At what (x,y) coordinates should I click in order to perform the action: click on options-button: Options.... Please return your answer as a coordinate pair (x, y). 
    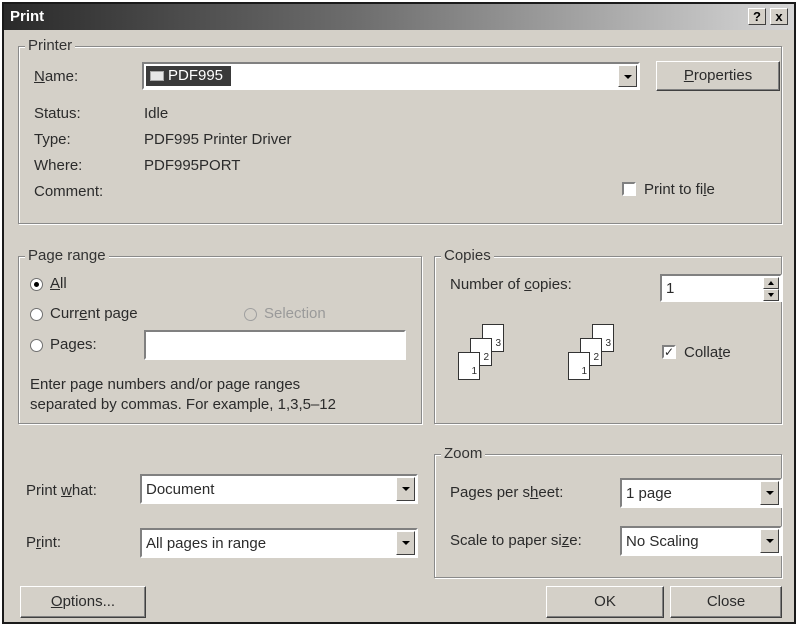
    Looking at the image, I should click on (83, 602).